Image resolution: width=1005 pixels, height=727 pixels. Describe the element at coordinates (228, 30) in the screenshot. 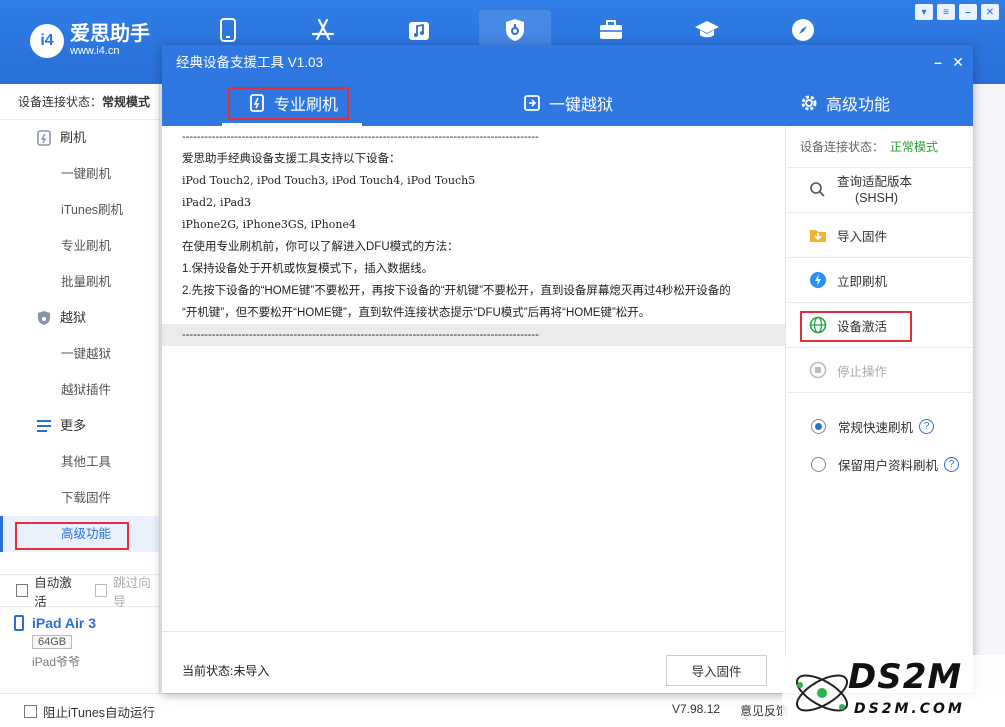

I see `phone-icon` at that location.